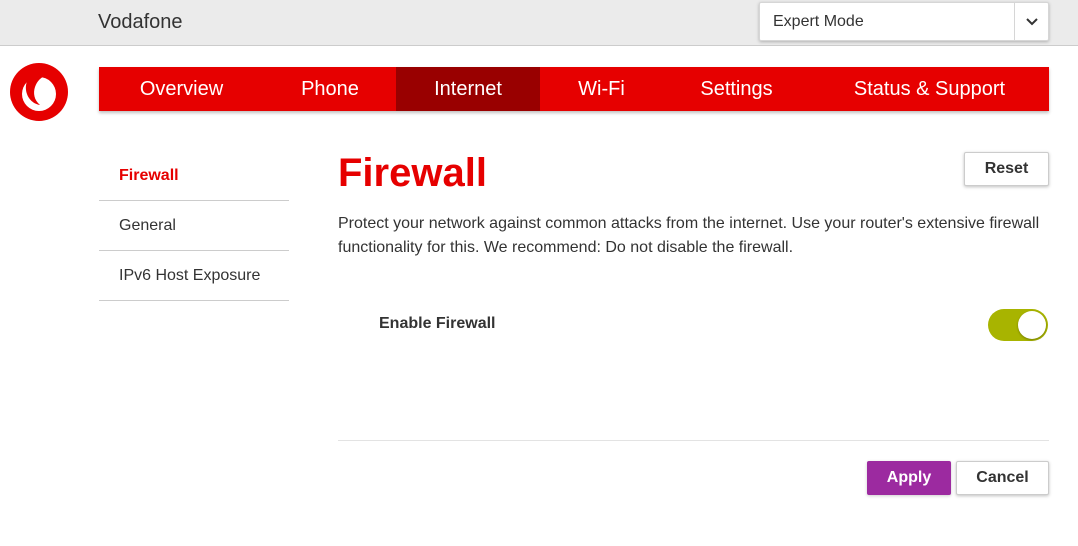  I want to click on divider, so click(693, 440).